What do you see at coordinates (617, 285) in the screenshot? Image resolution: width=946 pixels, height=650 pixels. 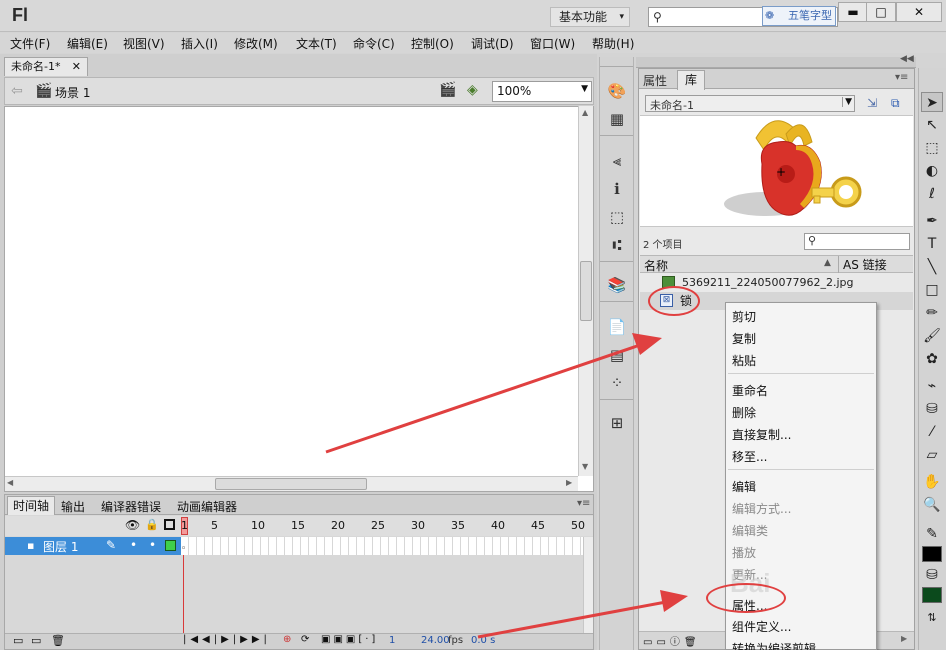 I see `library-books-icon: 📚` at bounding box center [617, 285].